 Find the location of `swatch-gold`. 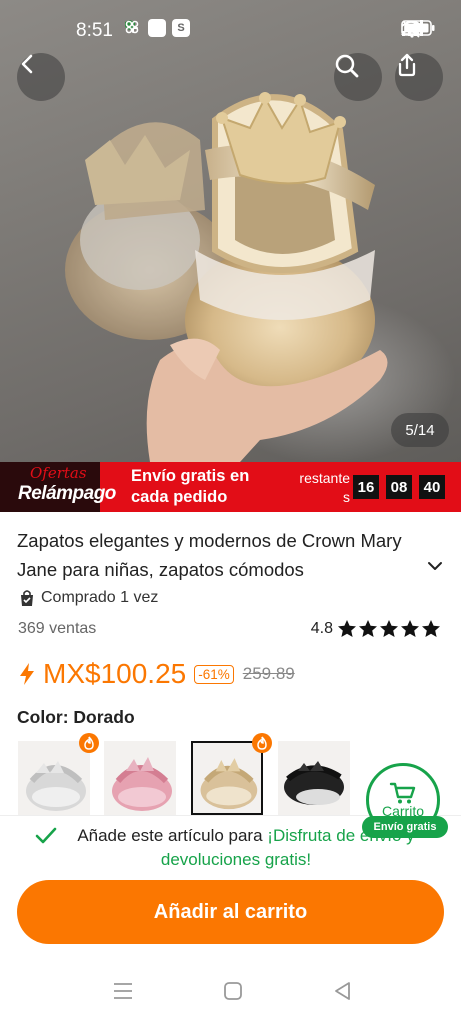

swatch-gold is located at coordinates (227, 778).